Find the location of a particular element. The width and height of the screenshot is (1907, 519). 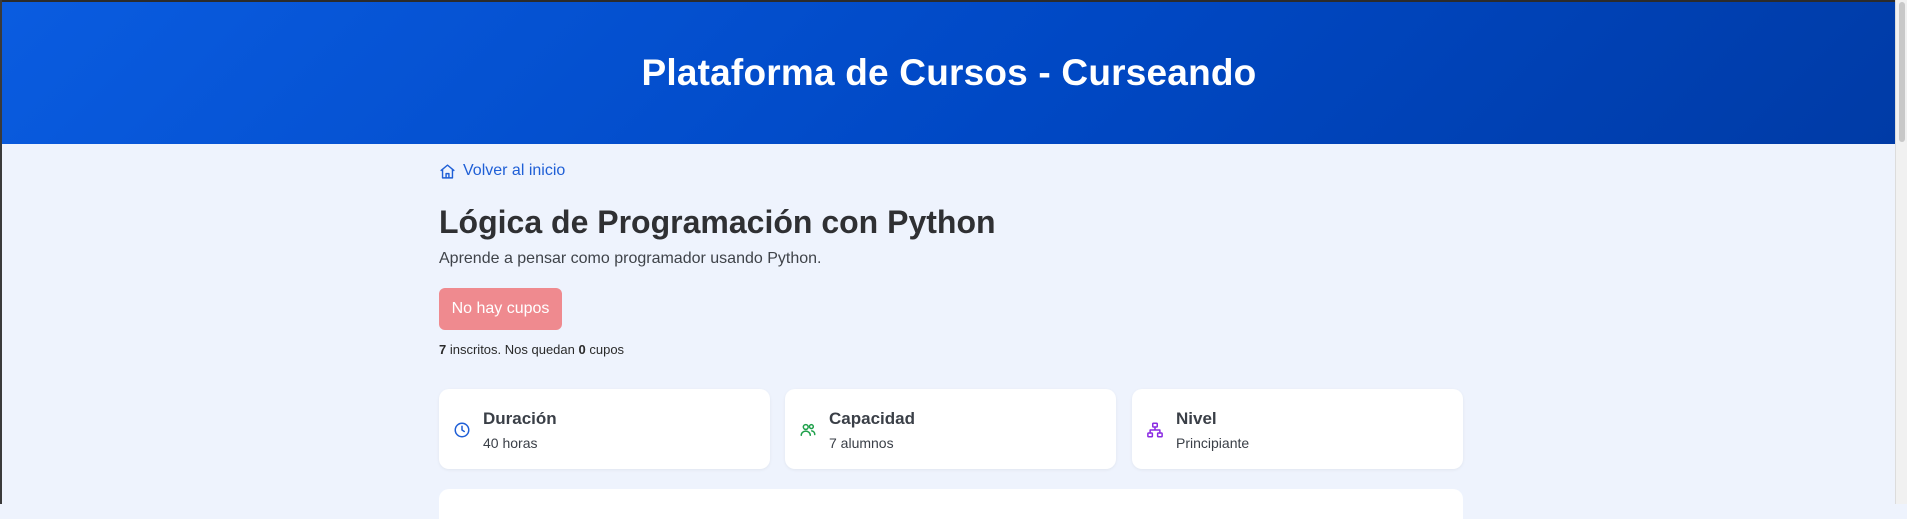

level-value: Principiante is located at coordinates (1213, 443).